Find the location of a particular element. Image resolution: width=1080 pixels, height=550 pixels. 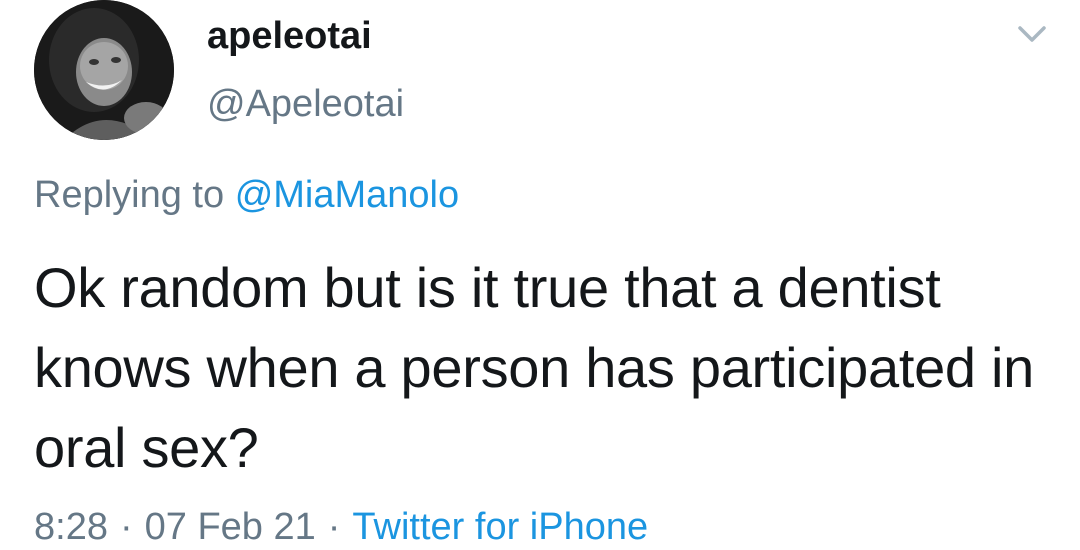

tweet-source-link: Twitter for iPhone is located at coordinates (500, 527).